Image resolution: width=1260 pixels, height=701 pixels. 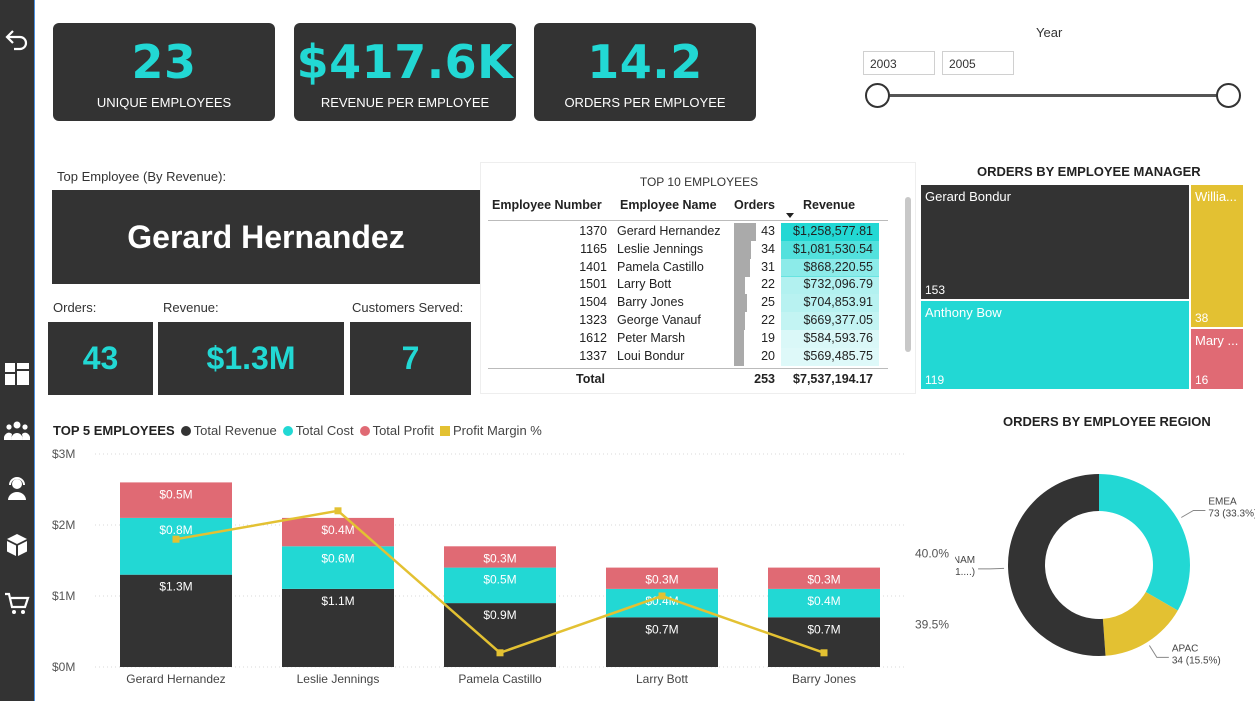 I want to click on treemap-tile-gerard-bondur: Gerard Bondur 153, so click(x=1055, y=242).